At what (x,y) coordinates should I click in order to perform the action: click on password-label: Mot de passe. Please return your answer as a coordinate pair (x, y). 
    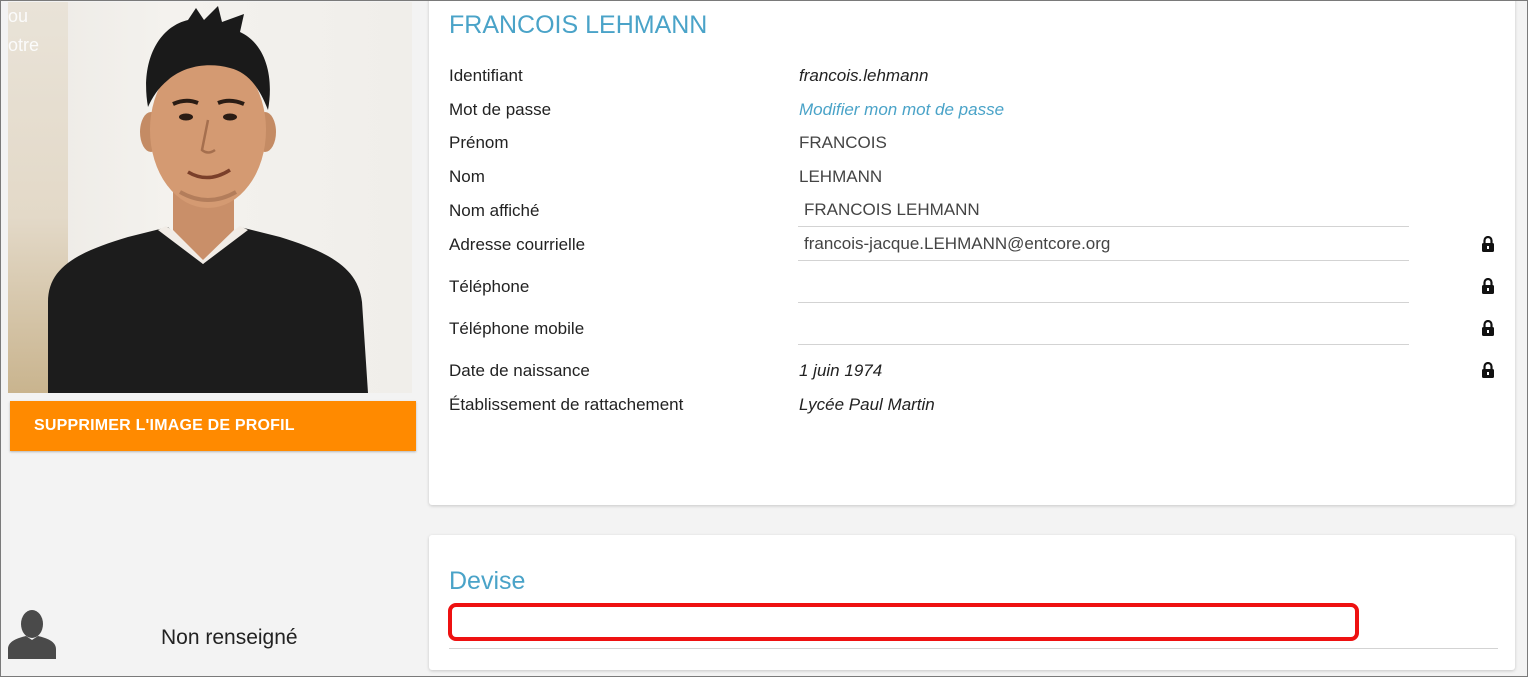
    Looking at the image, I should click on (500, 109).